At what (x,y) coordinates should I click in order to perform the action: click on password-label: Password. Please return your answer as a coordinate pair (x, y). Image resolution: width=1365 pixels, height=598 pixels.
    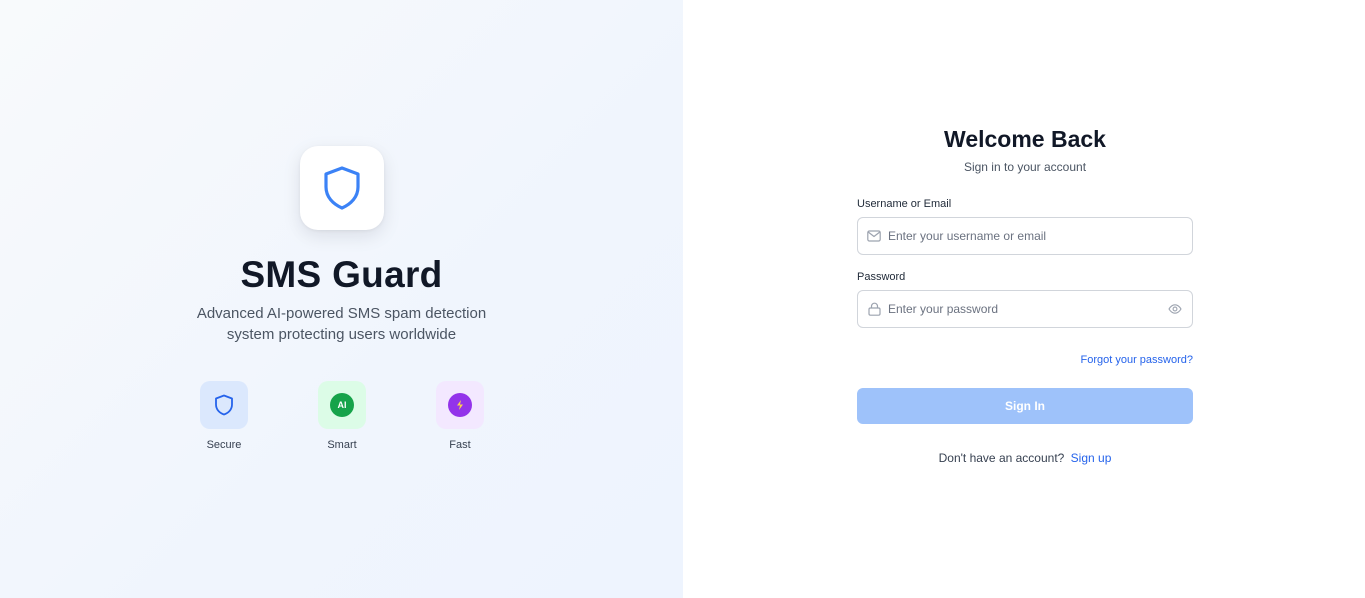
    Looking at the image, I should click on (881, 277).